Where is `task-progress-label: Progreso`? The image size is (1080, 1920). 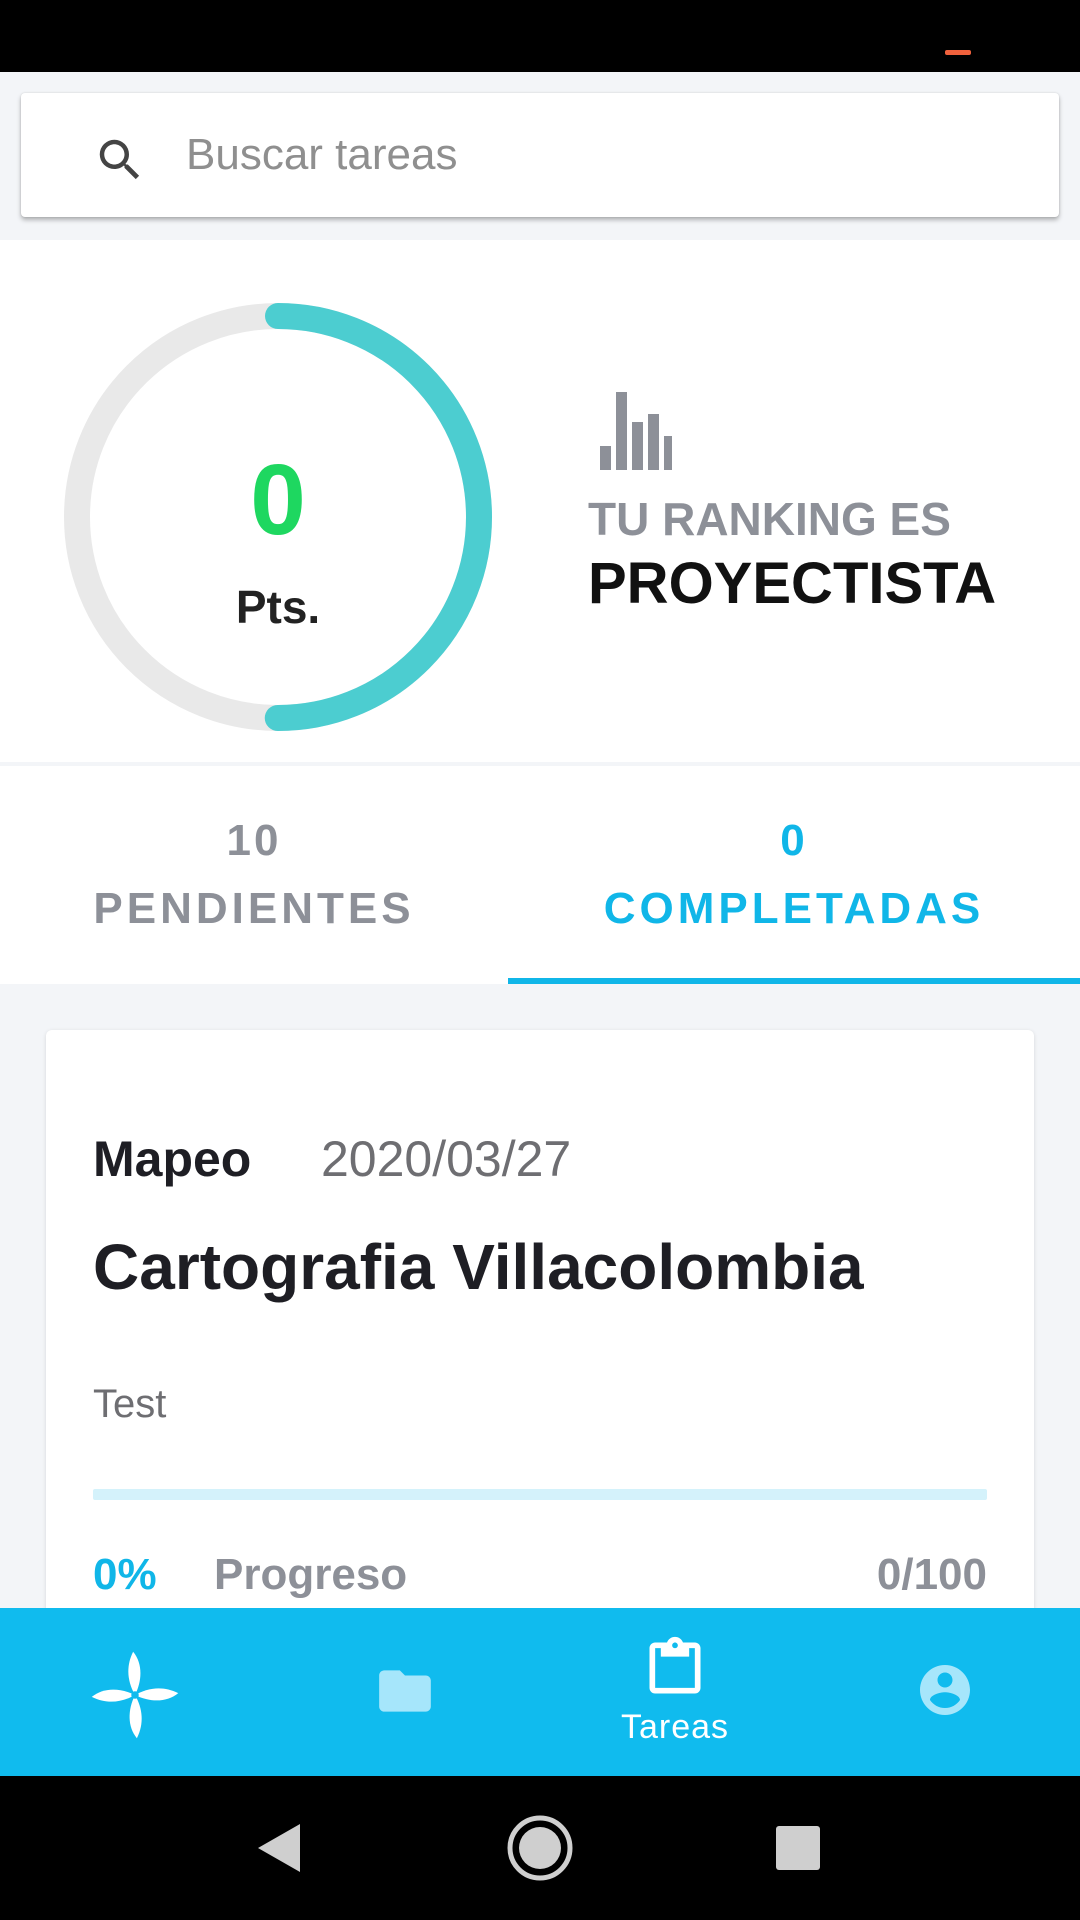 task-progress-label: Progreso is located at coordinates (311, 1574).